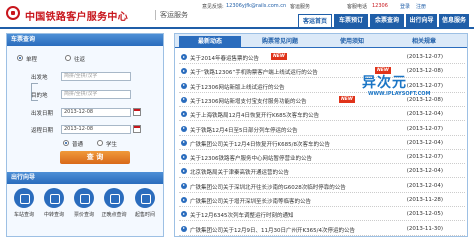 The width and height of the screenshot is (474, 241). What do you see at coordinates (352, 42) in the screenshot?
I see `news-tab-notice: 使用须知` at bounding box center [352, 42].